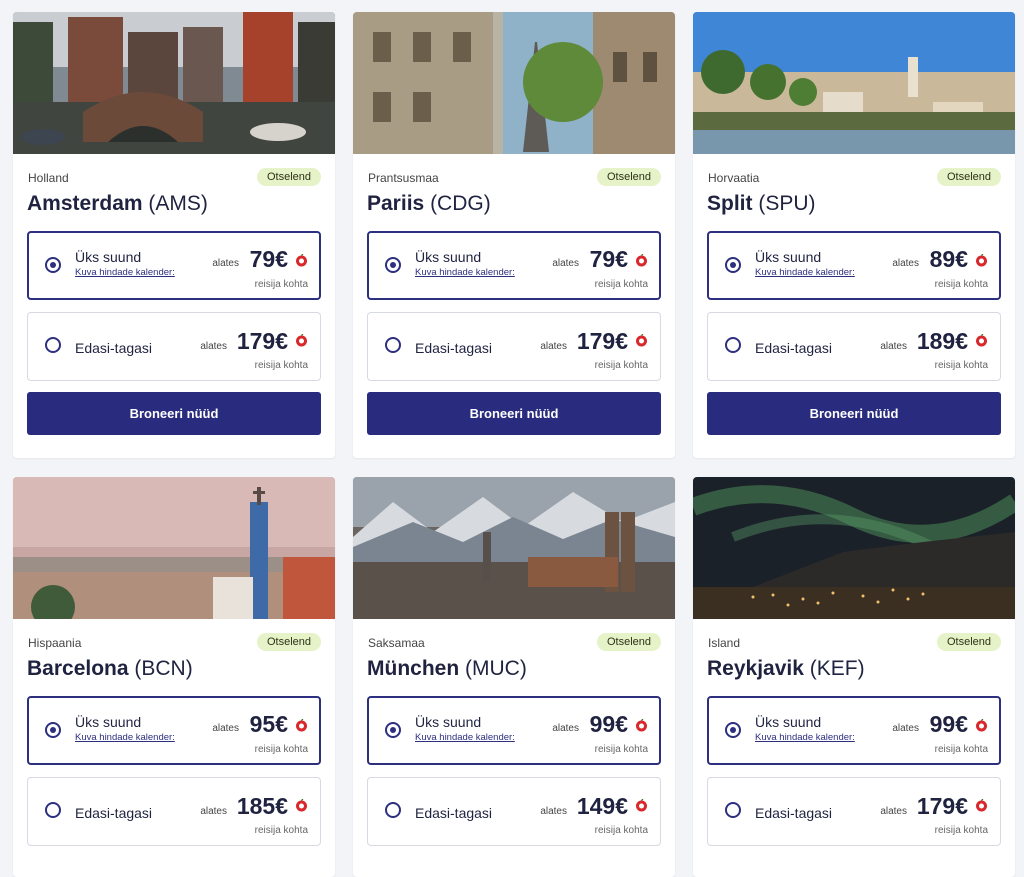 The width and height of the screenshot is (1024, 877). Describe the element at coordinates (174, 83) in the screenshot. I see `destination-photo-amsterdam` at that location.